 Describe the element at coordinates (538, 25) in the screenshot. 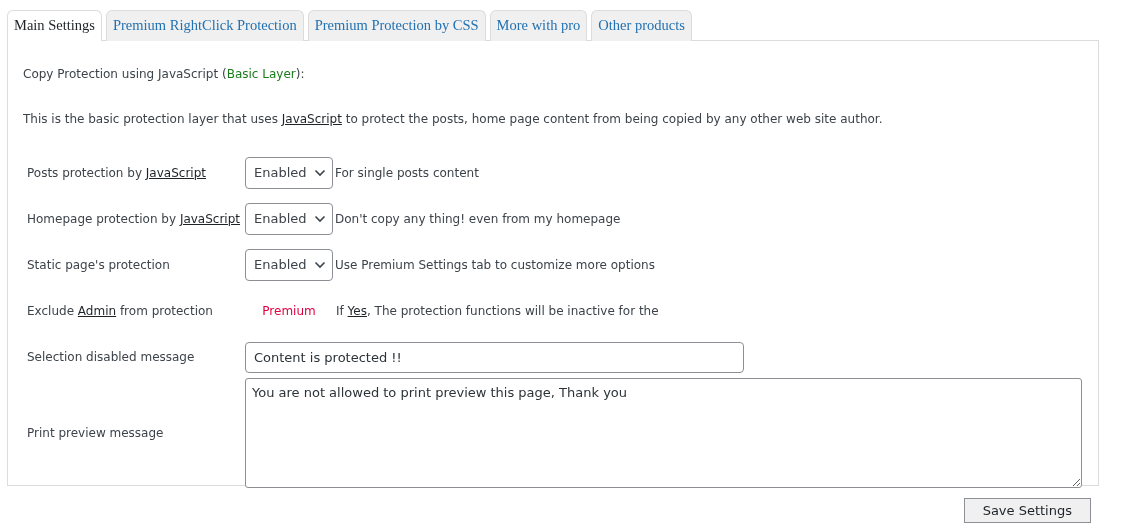

I see `tab: More with pro` at that location.